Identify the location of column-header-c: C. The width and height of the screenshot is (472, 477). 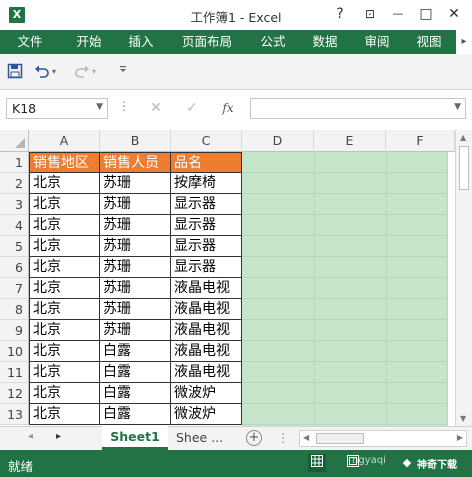
(206, 141).